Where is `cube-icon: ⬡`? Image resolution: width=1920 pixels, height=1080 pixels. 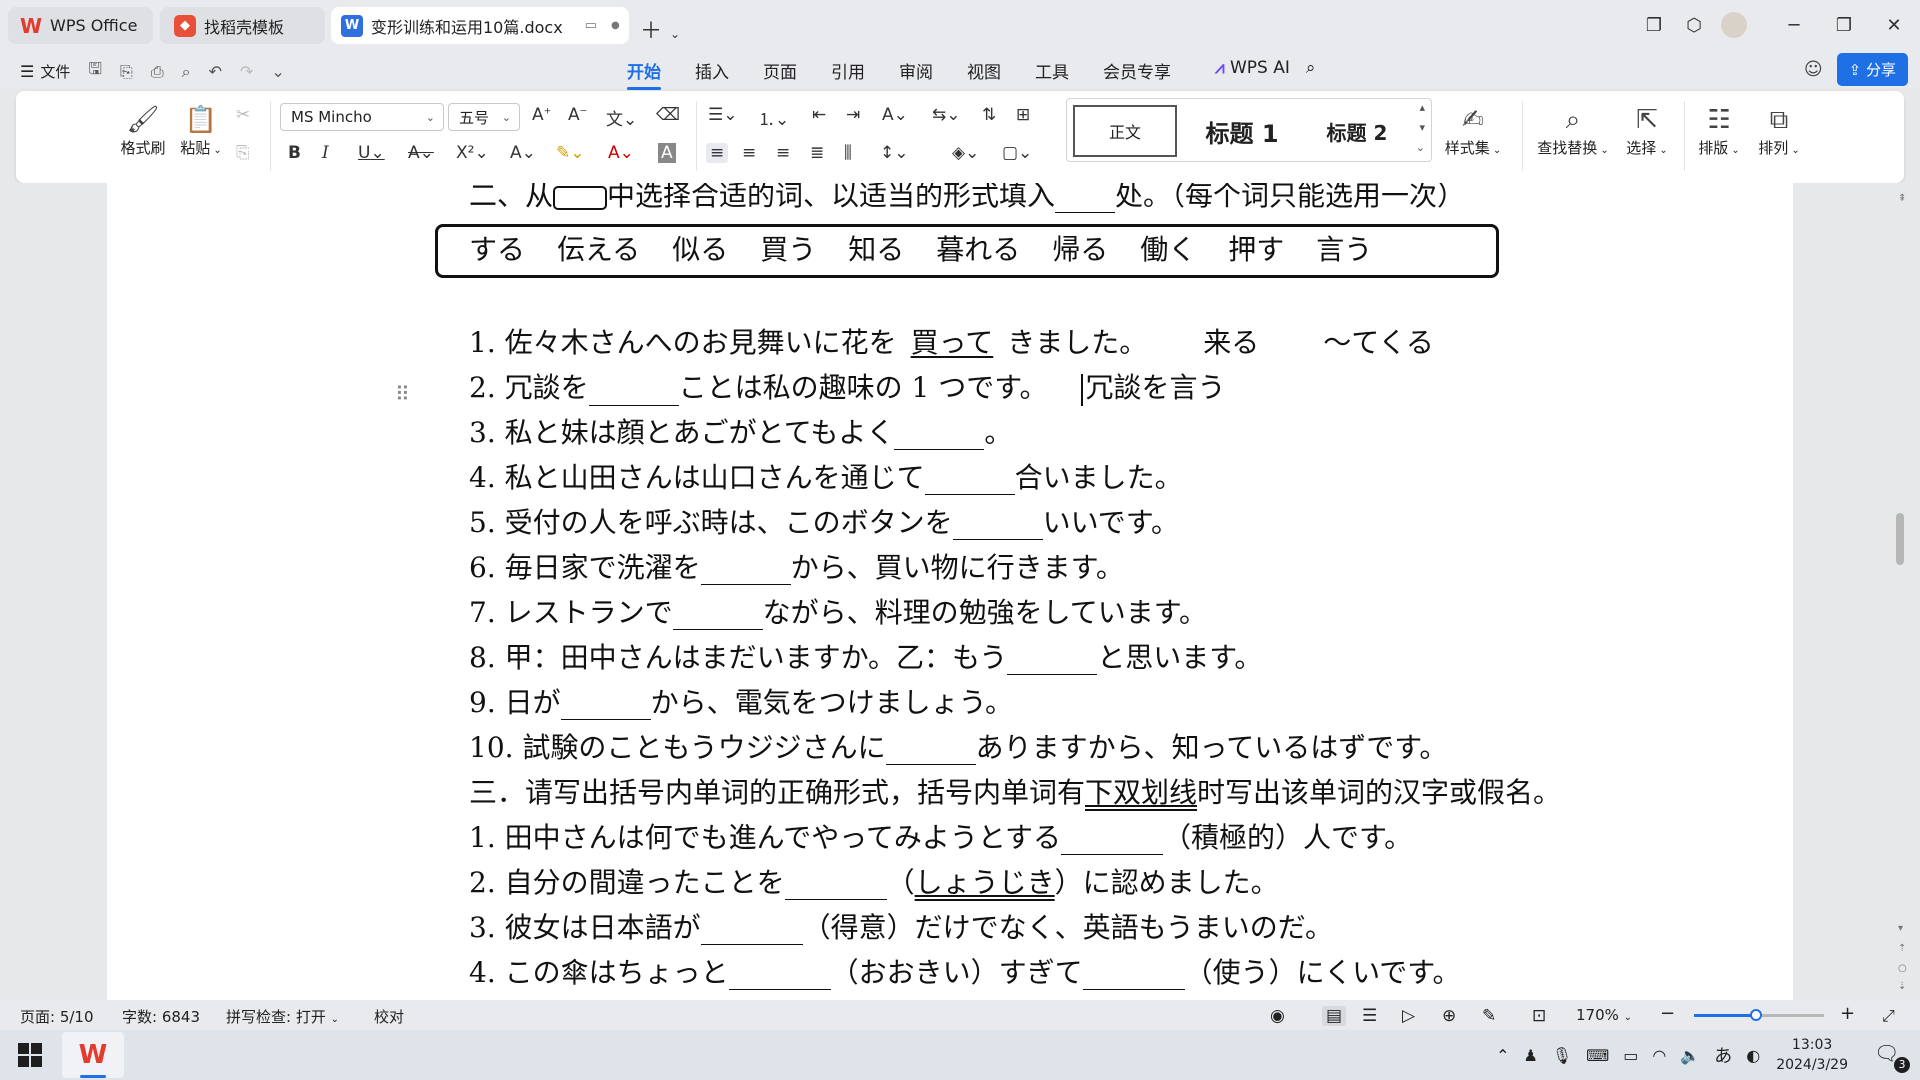
cube-icon: ⬡ is located at coordinates (1694, 25).